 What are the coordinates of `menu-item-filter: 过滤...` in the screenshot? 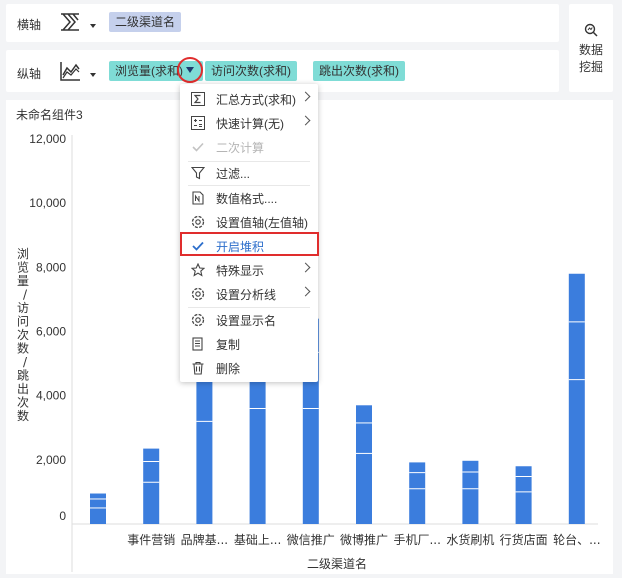 It's located at (249, 173).